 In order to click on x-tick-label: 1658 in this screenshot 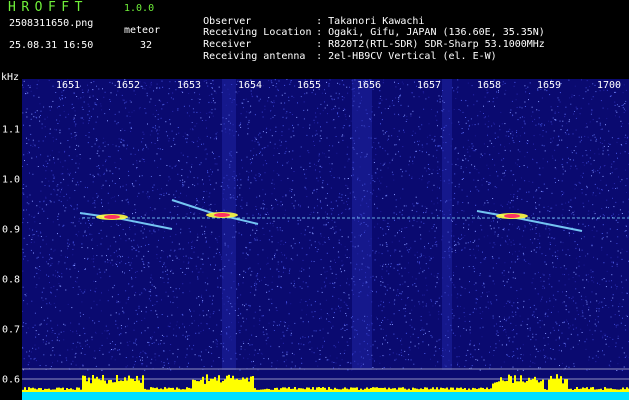, I will do `click(489, 85)`.